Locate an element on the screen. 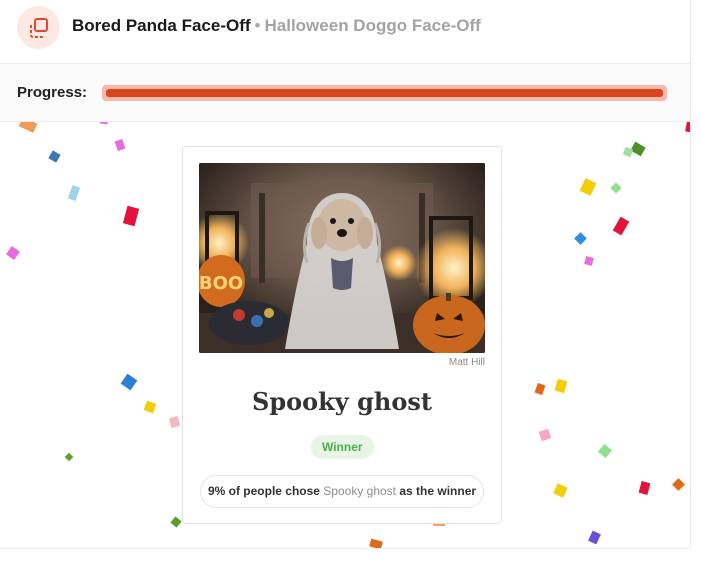  result-title: Spooky ghost is located at coordinates (342, 401).